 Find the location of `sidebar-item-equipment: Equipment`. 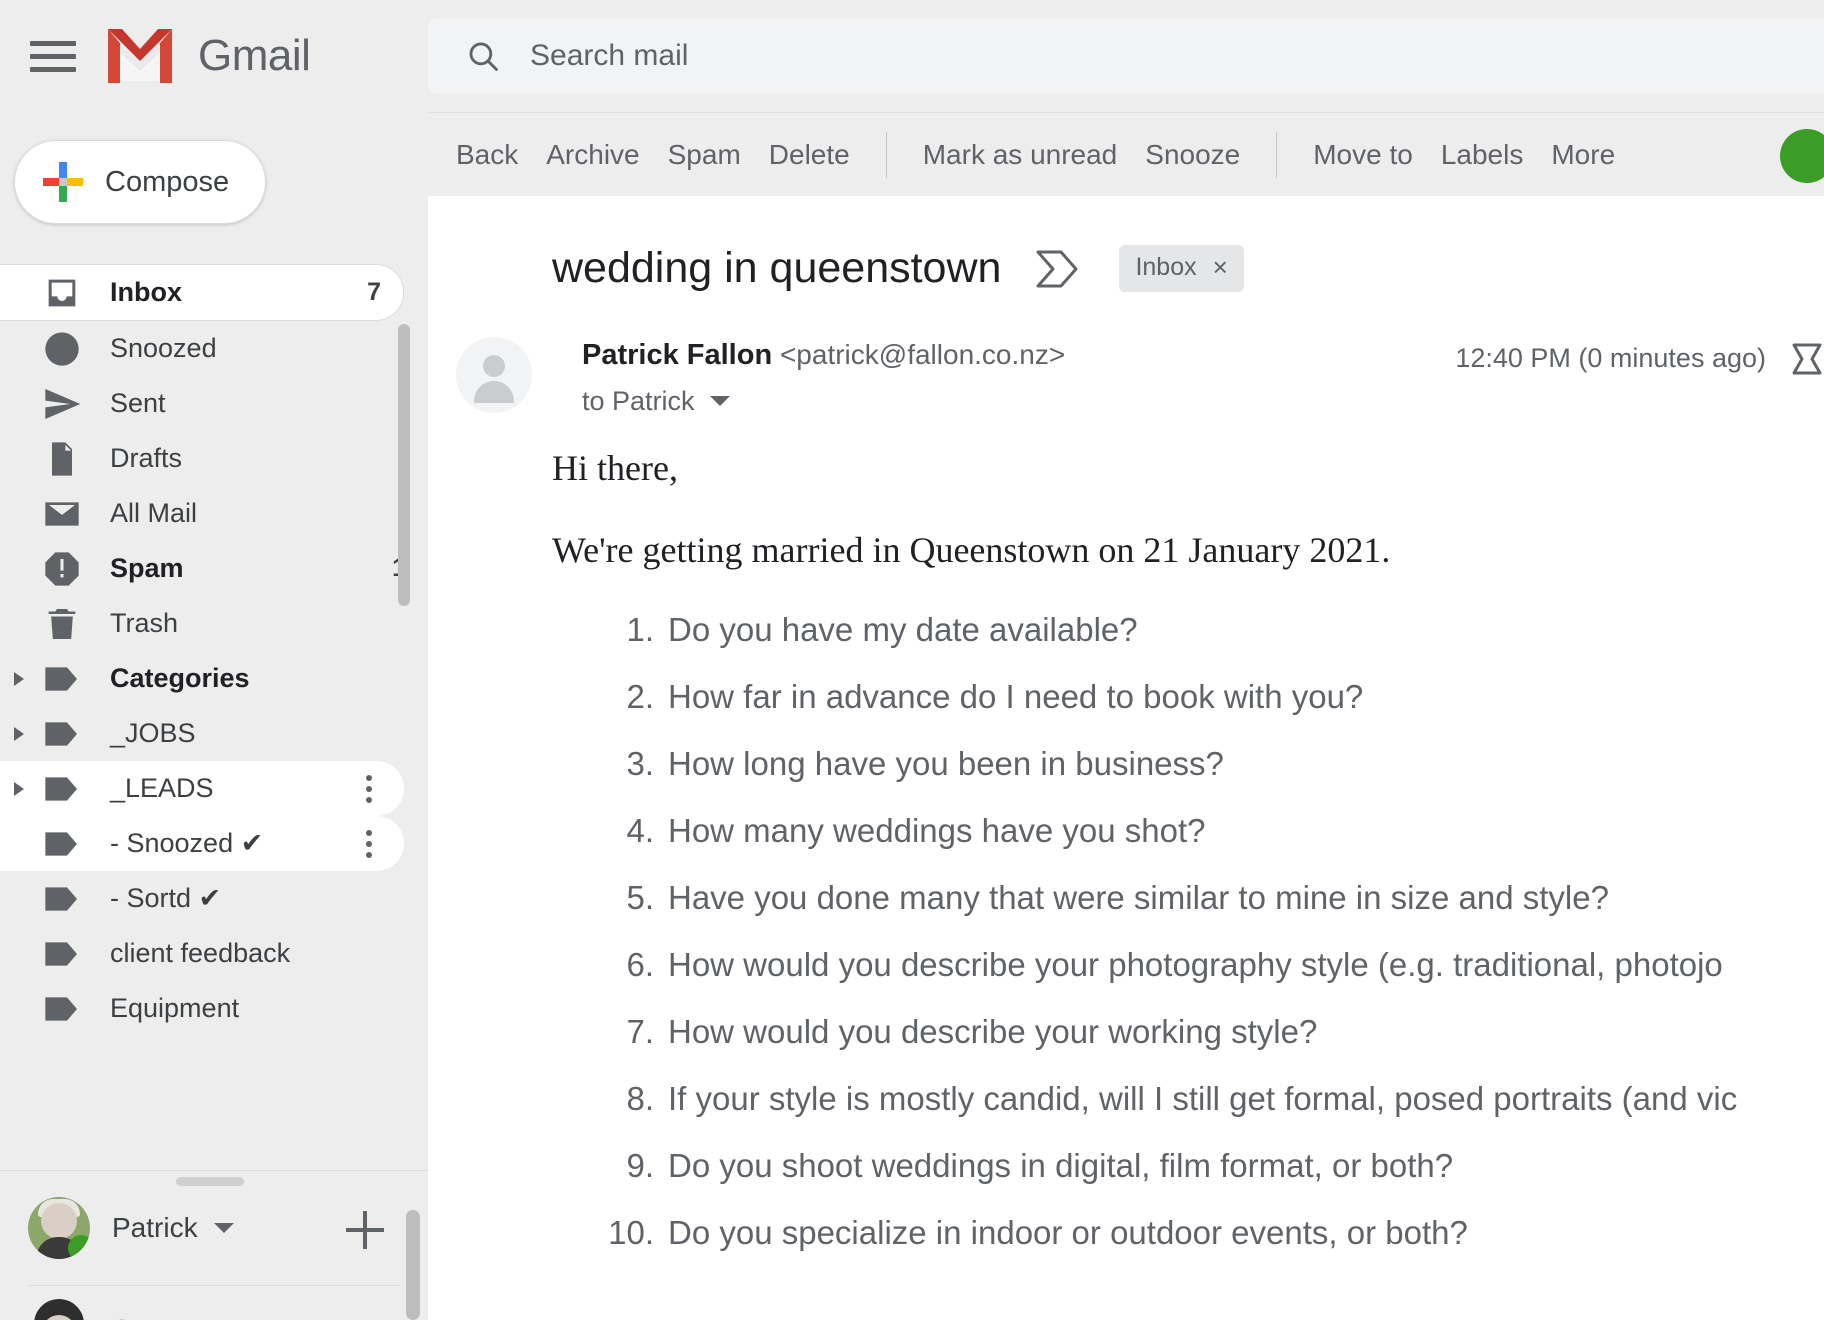

sidebar-item-equipment: Equipment is located at coordinates (214, 1008).